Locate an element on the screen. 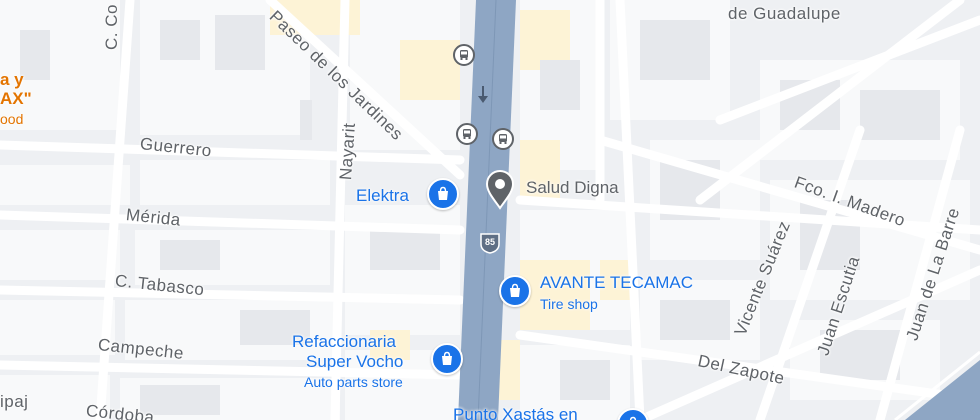 Image resolution: width=980 pixels, height=420 pixels. poi-refaccionaria-category: Auto parts store is located at coordinates (353, 382).